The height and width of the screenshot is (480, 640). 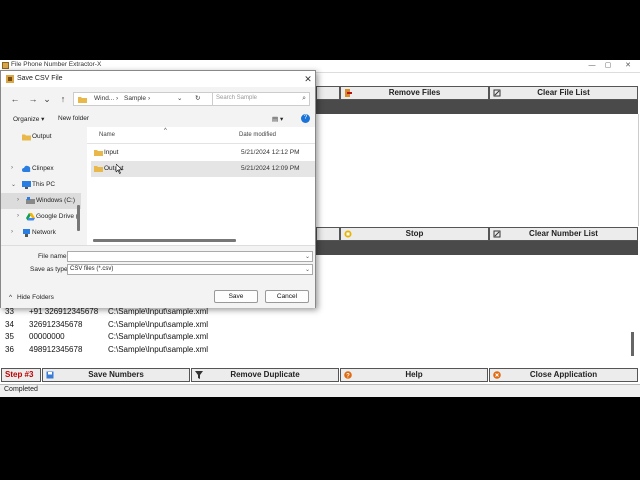 What do you see at coordinates (477, 248) in the screenshot?
I see `number-list-header` at bounding box center [477, 248].